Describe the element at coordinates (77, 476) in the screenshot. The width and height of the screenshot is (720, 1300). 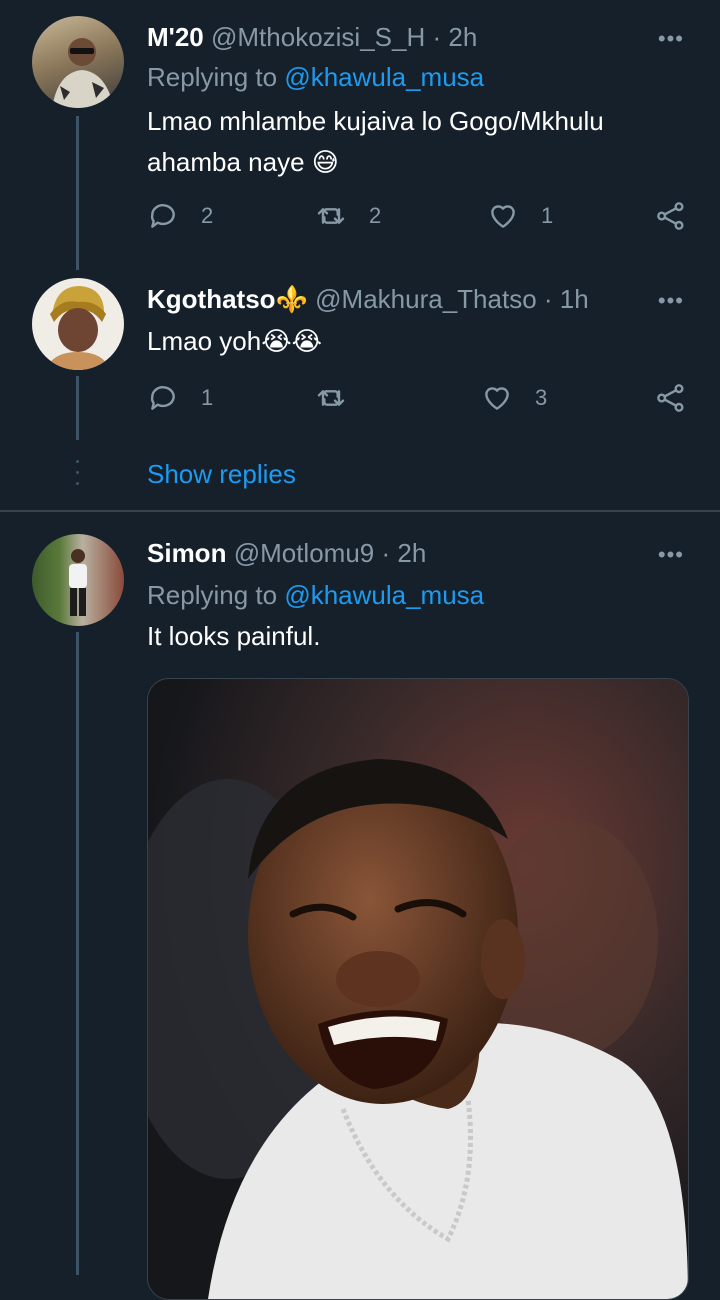
I see `thread-dots` at that location.